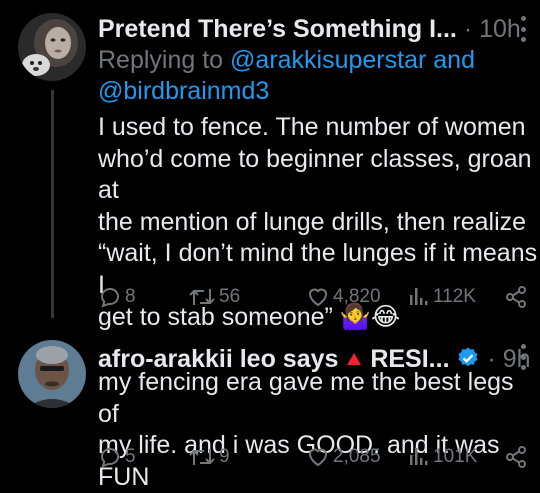  Describe the element at coordinates (312, 127) in the screenshot. I see `tweet-text-line: I used to fence. The number of women` at that location.